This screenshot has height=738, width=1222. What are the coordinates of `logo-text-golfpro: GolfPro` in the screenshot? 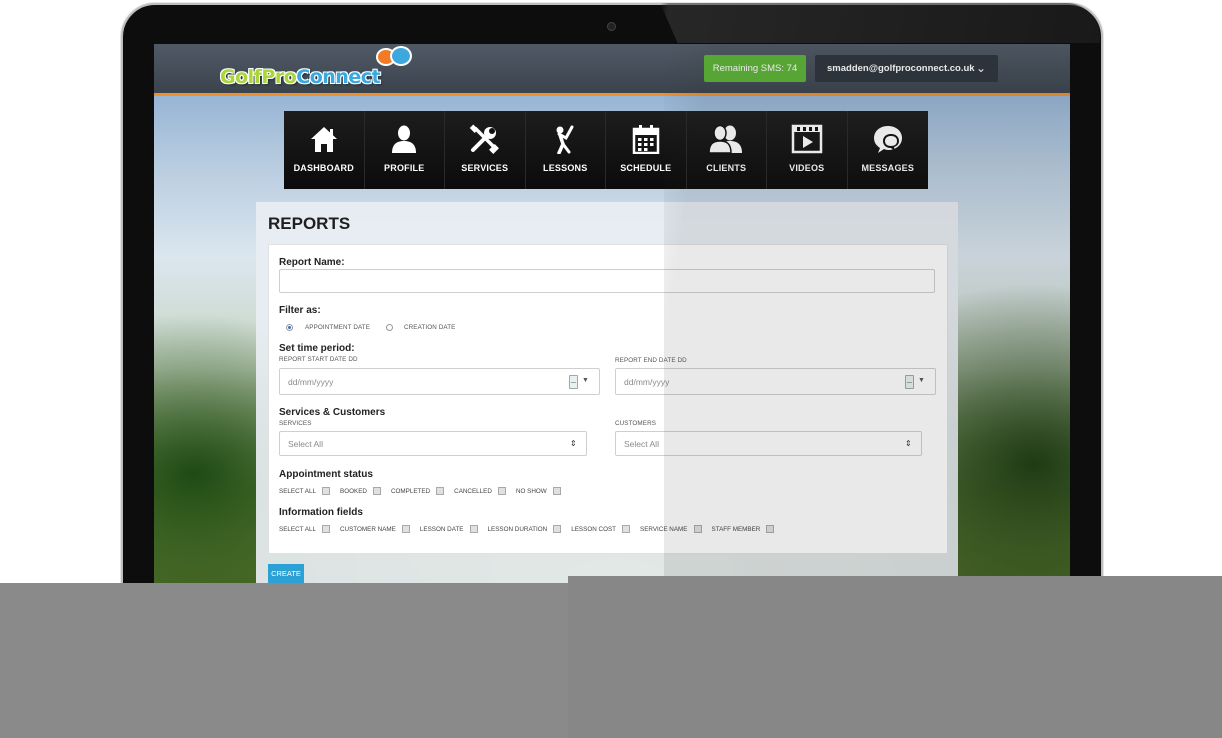 It's located at (258, 77).